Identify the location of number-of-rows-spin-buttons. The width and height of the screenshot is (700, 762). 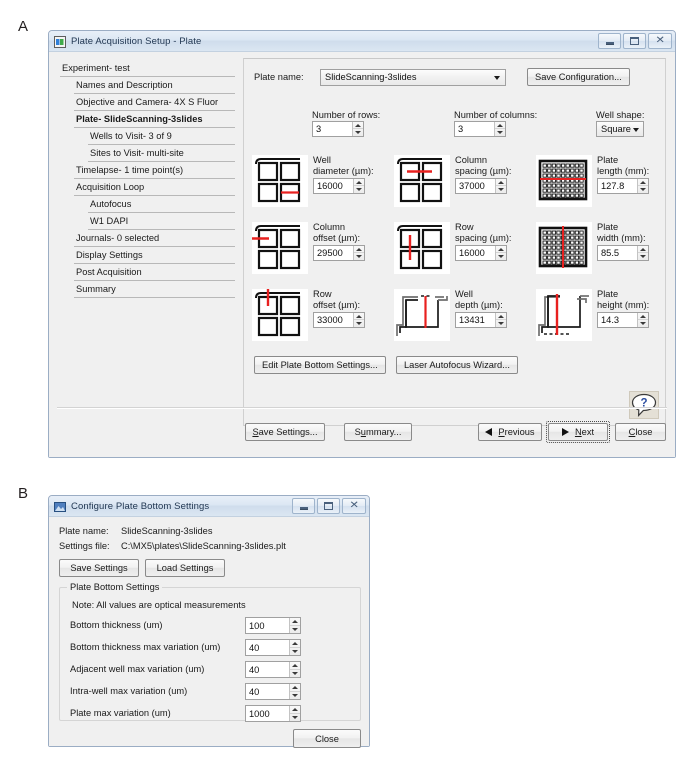
(357, 129).